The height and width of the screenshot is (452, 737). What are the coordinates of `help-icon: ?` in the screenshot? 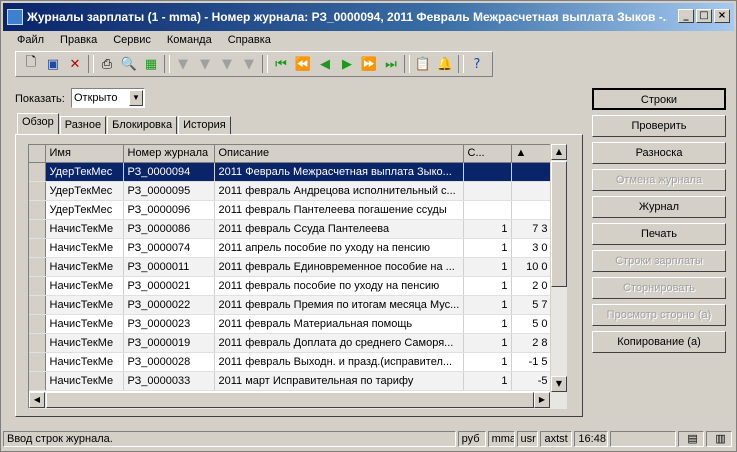 It's located at (477, 64).